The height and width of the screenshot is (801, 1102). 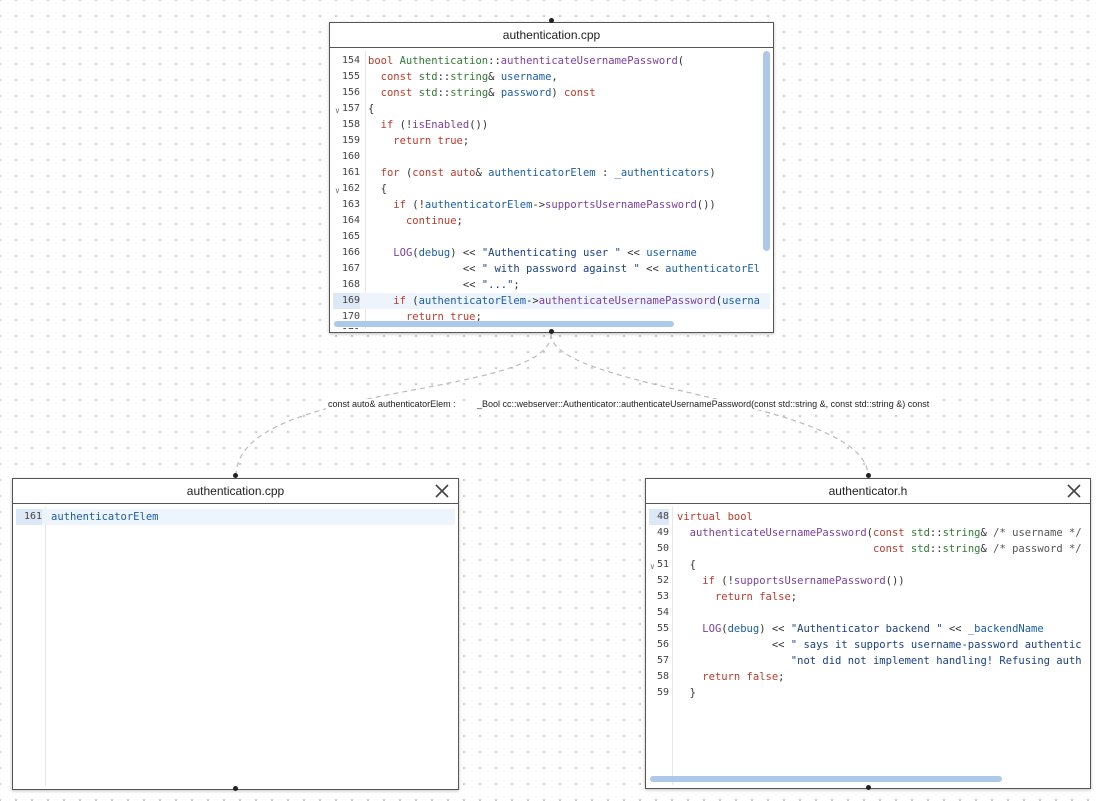 What do you see at coordinates (551, 141) in the screenshot?
I see `code-line: 159 return true;` at bounding box center [551, 141].